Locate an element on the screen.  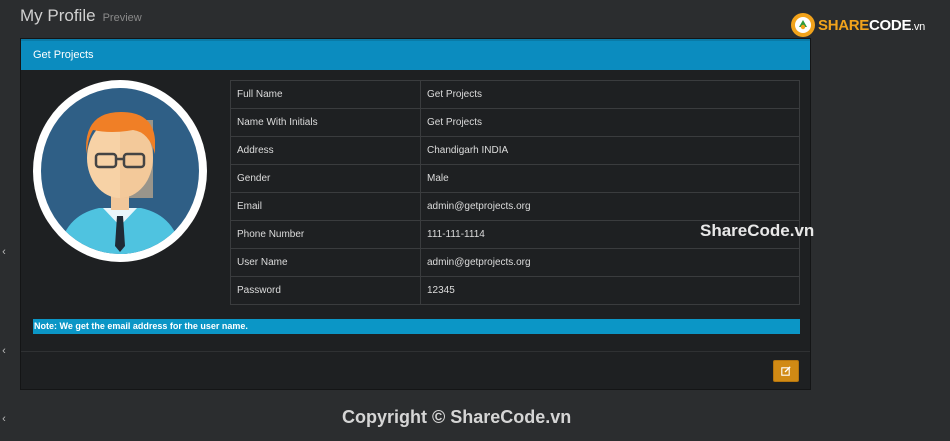
user-avatar-icon is located at coordinates (120, 171).